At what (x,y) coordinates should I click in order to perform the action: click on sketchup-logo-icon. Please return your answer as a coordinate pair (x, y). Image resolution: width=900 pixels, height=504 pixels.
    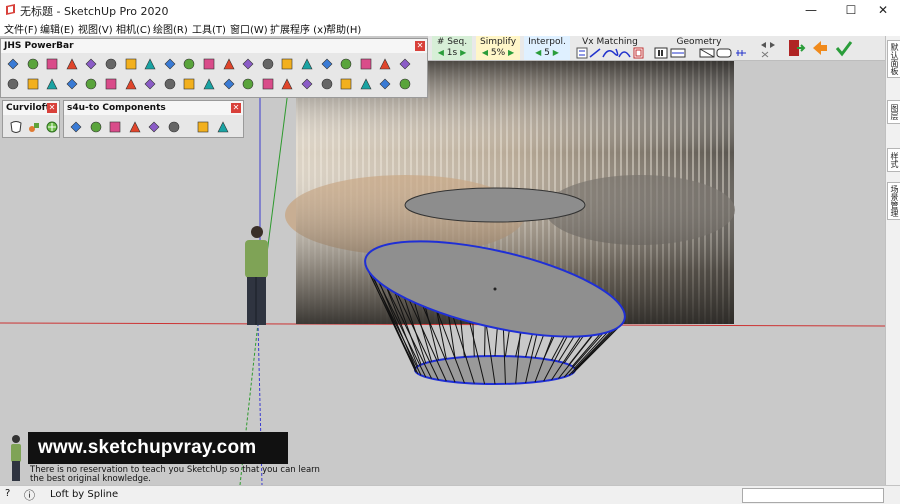
    Looking at the image, I should click on (10, 9).